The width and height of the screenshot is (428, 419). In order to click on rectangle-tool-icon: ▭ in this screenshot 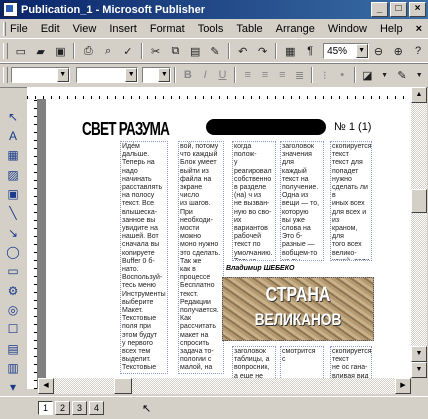, I will do `click(13, 271)`.